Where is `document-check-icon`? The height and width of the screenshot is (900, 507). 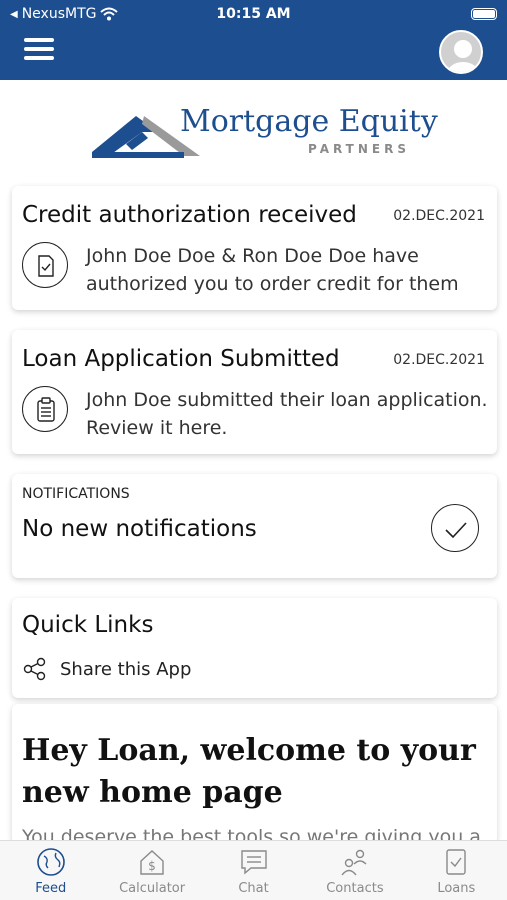 document-check-icon is located at coordinates (45, 265).